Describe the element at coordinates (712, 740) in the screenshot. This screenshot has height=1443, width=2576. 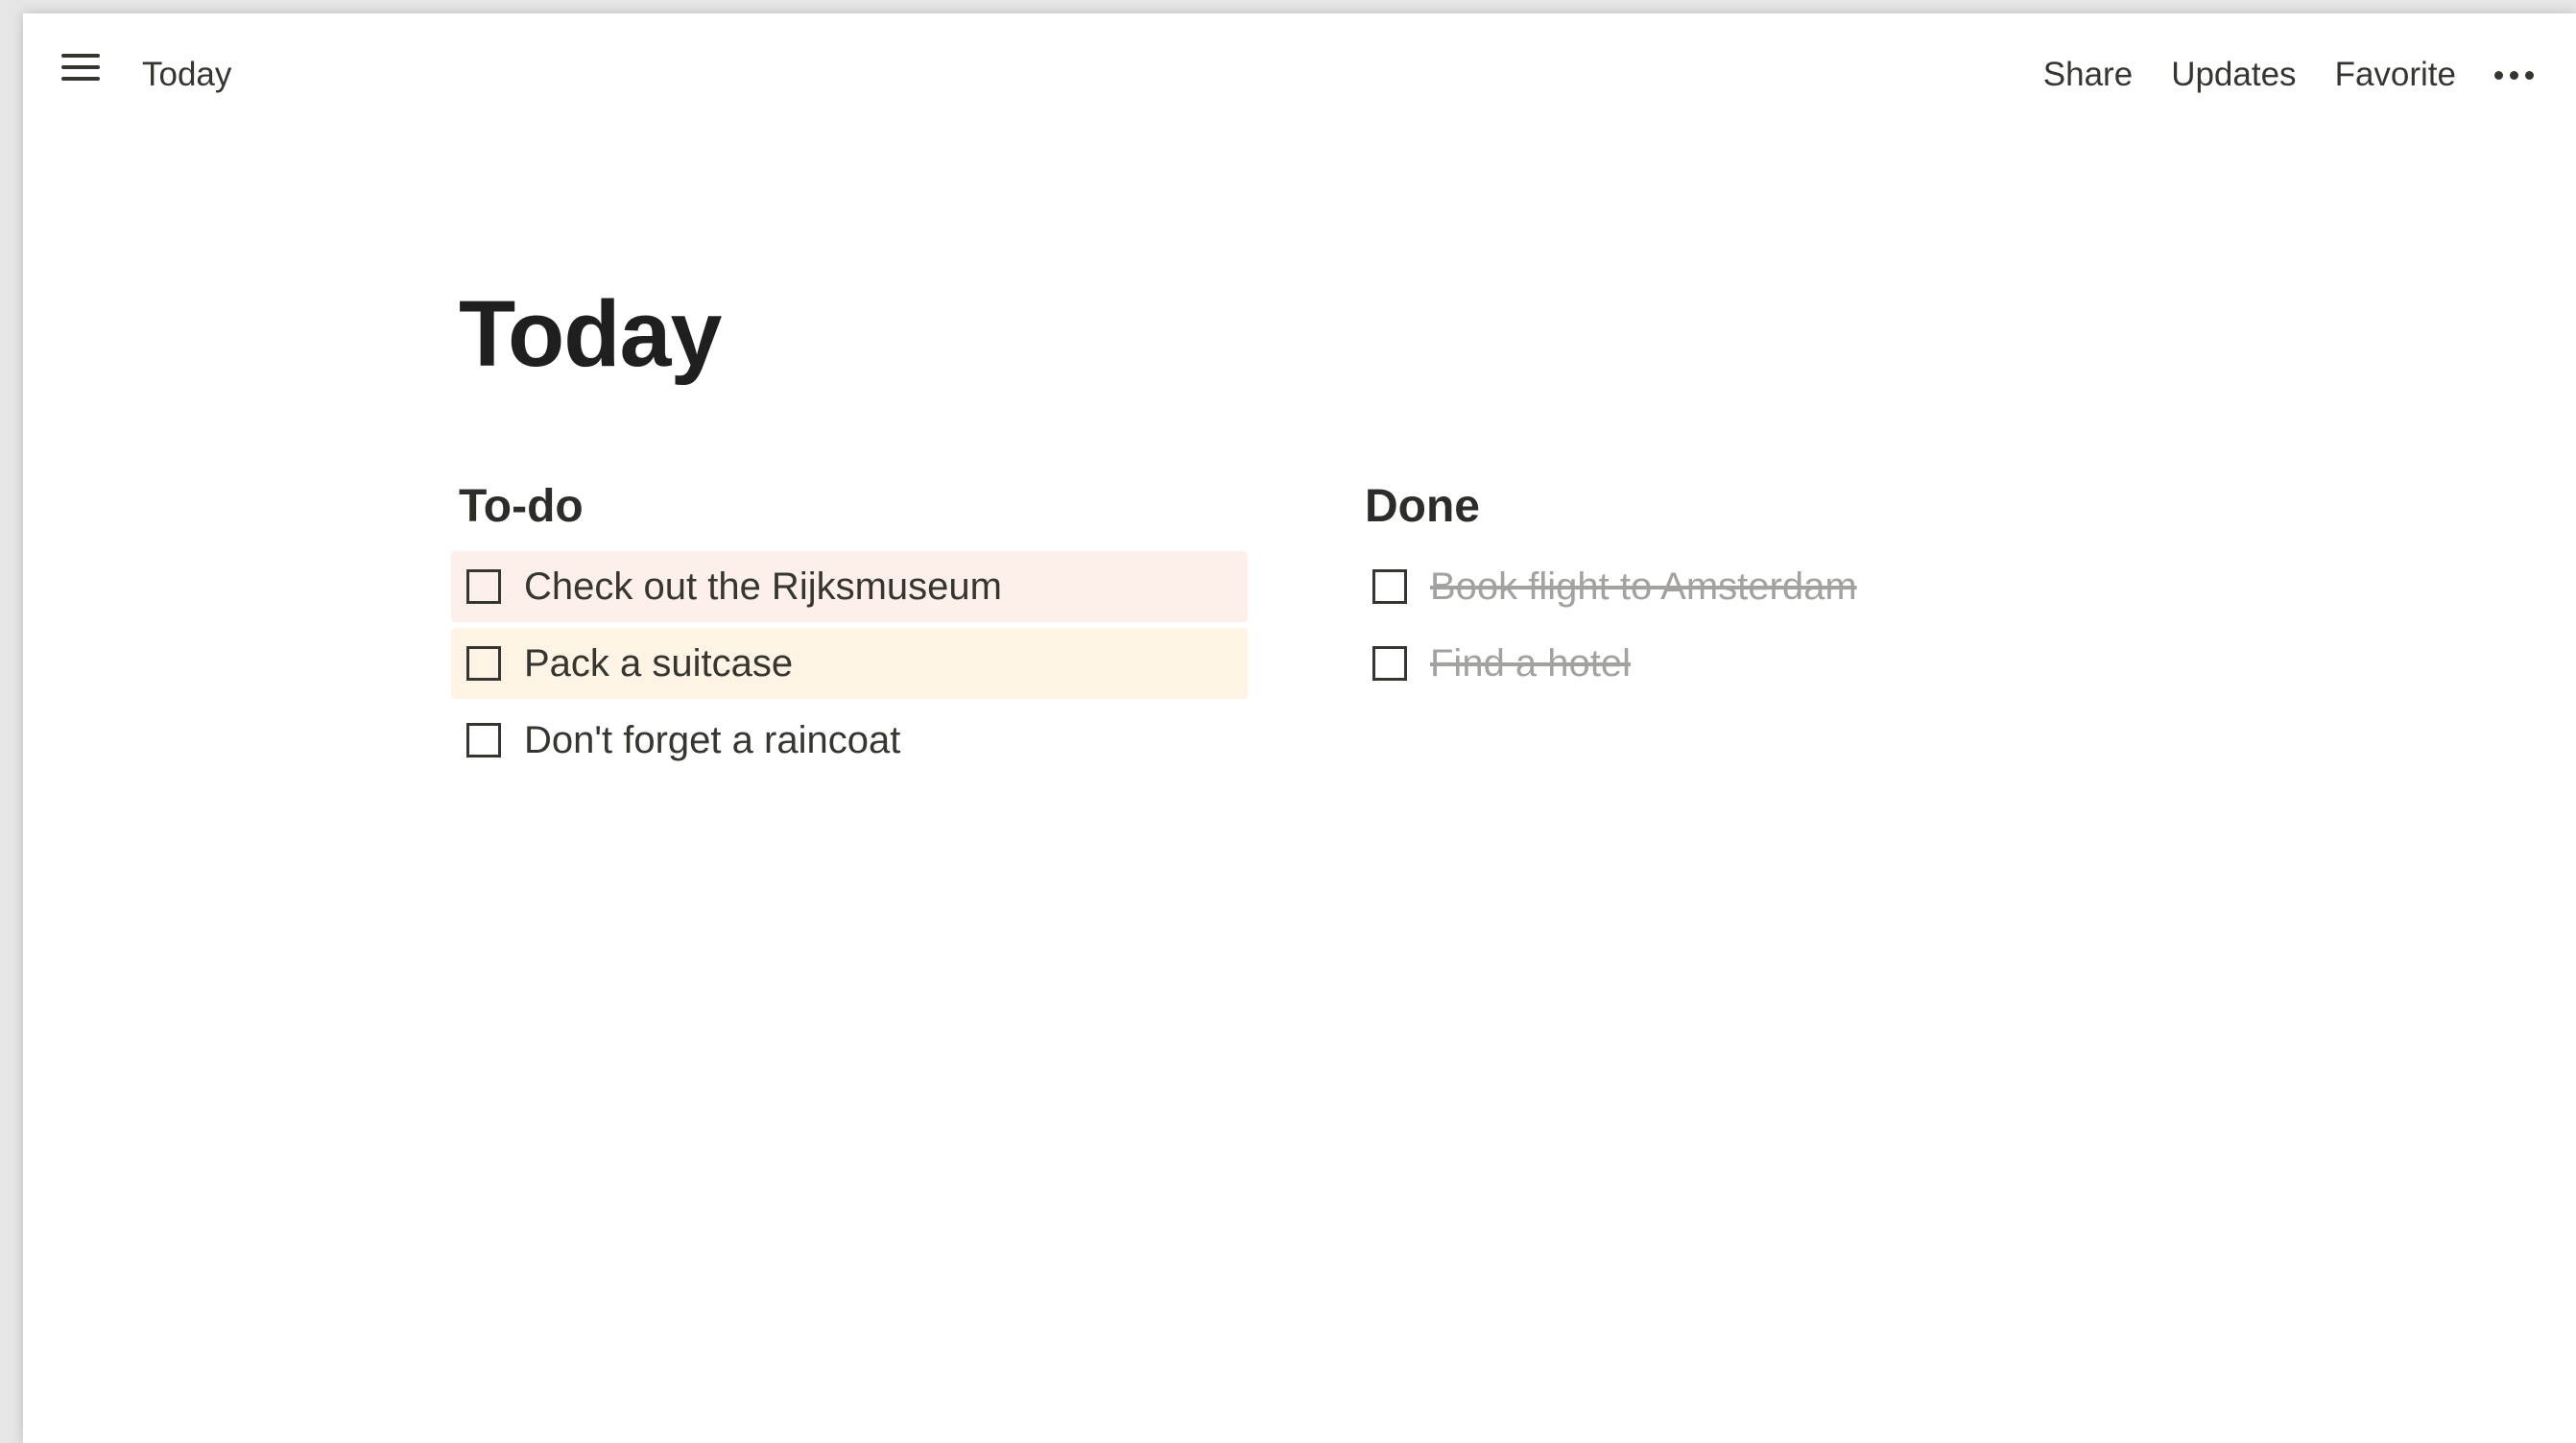
I see `todo-item-label: Don't forget a raincoat` at that location.